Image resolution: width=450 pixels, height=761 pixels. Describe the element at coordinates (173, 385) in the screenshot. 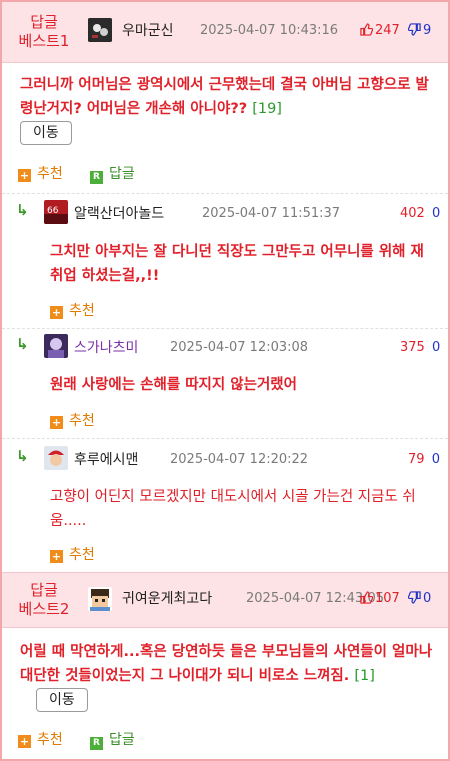

I see `reply-body: 원래 사랑에는 손해를 따지지 않는거랬어` at that location.